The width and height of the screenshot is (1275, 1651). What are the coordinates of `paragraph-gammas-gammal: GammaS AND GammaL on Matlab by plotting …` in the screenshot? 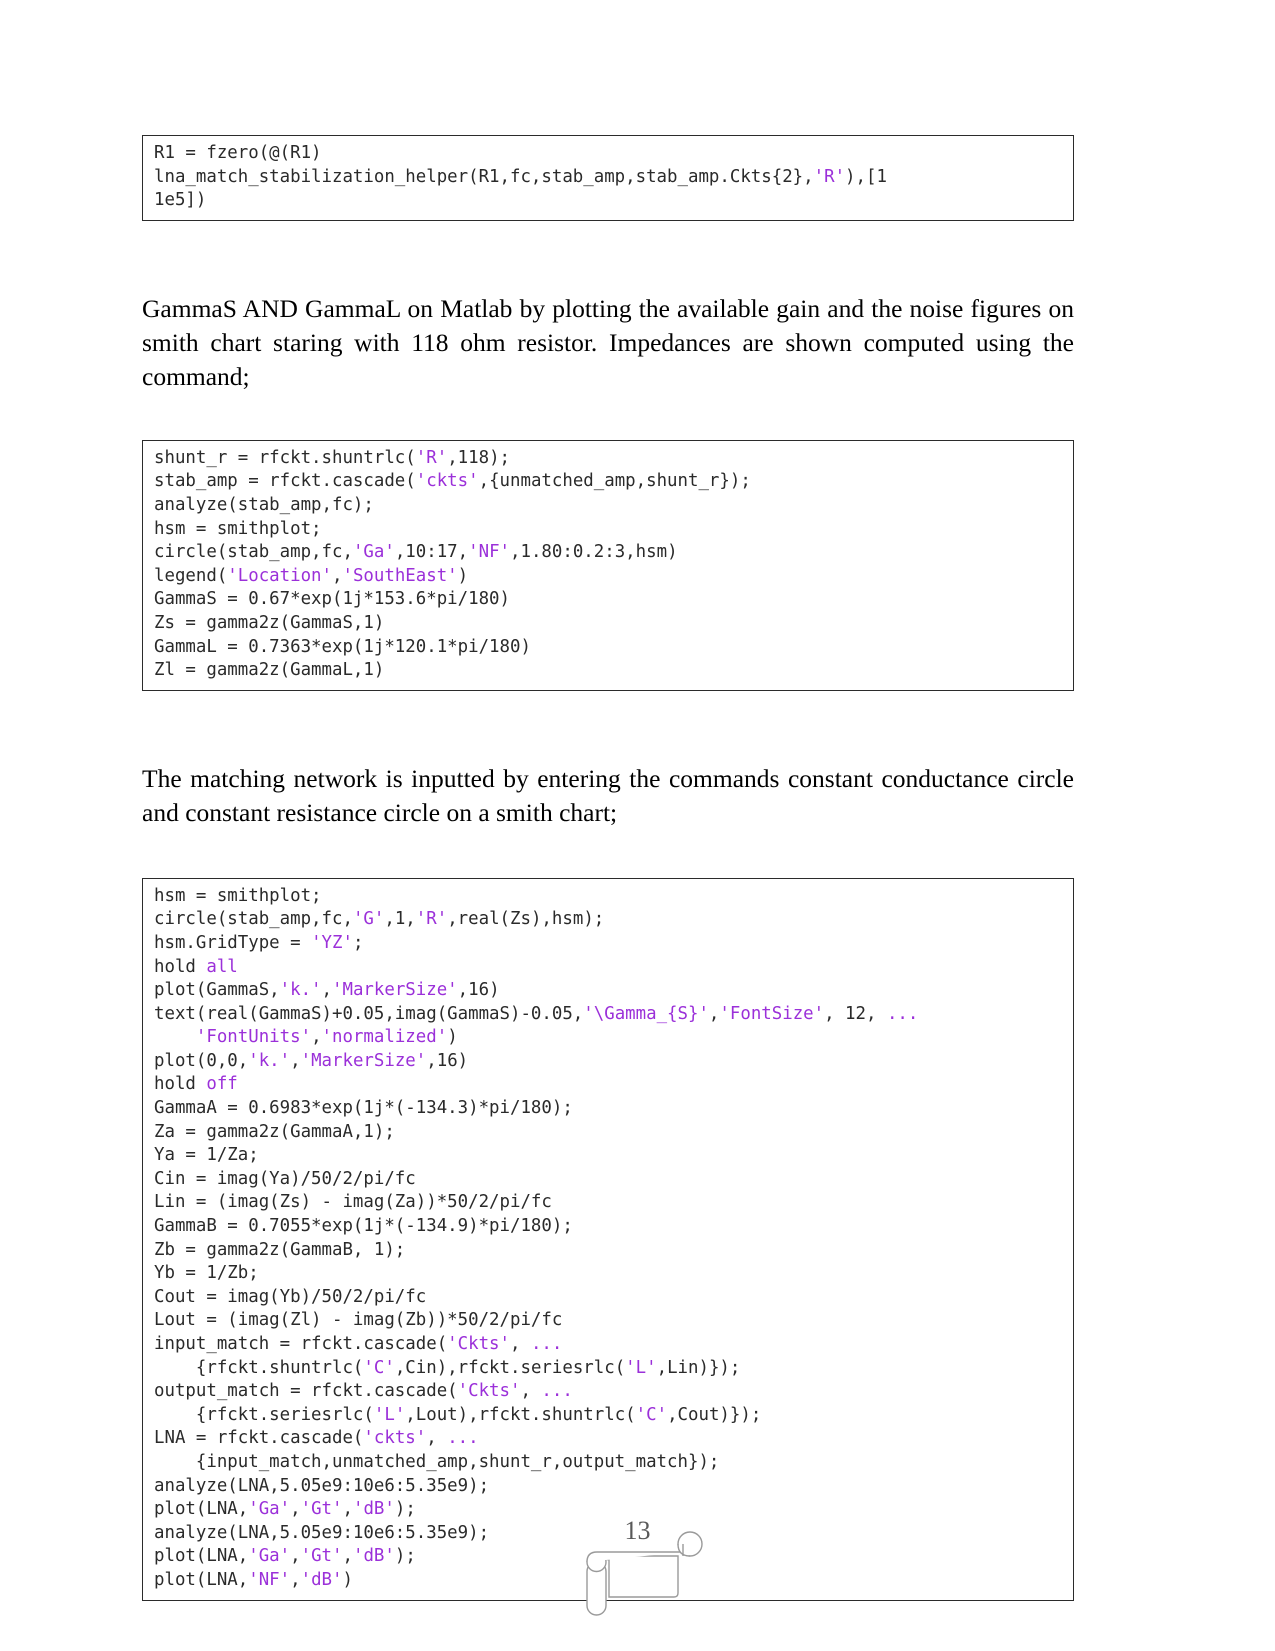 It's located at (608, 343).